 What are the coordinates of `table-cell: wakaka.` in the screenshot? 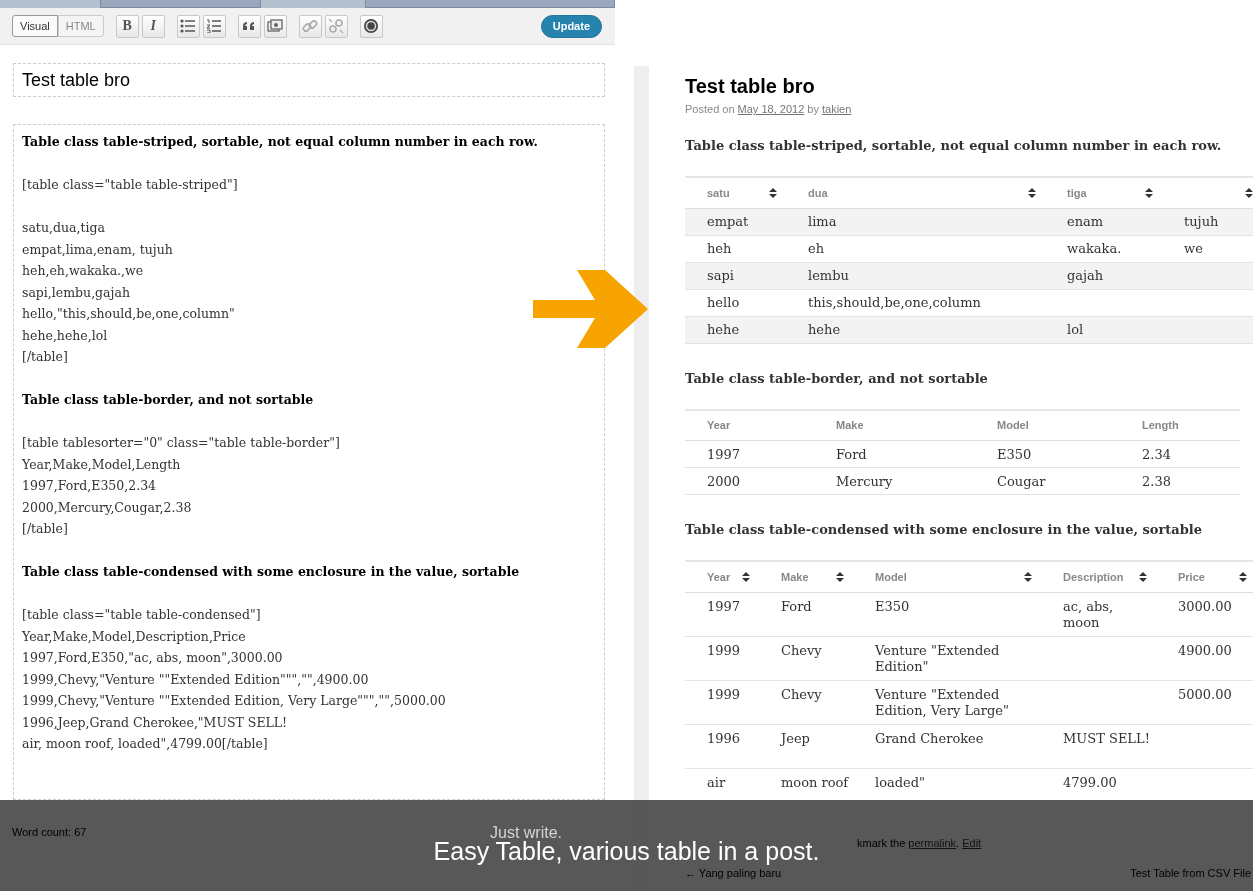 It's located at (1094, 248).